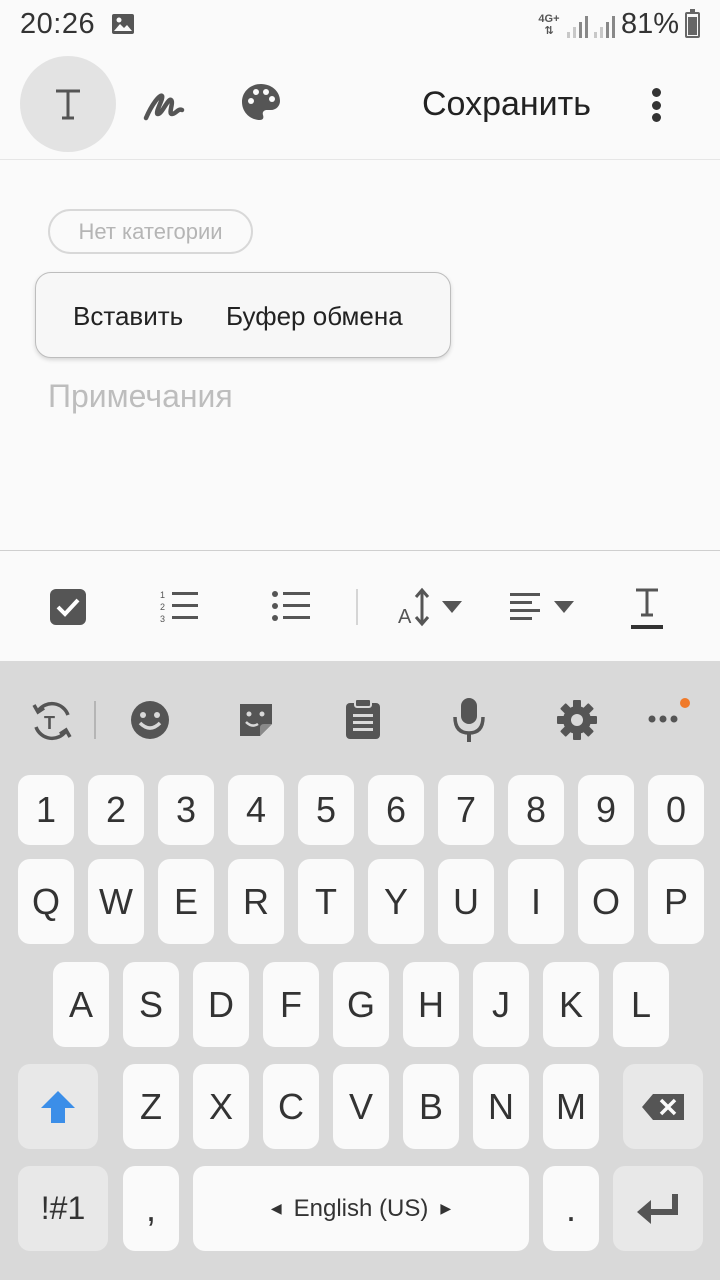 The width and height of the screenshot is (720, 1280). Describe the element at coordinates (128, 316) in the screenshot. I see `paste-option: Вставить` at that location.